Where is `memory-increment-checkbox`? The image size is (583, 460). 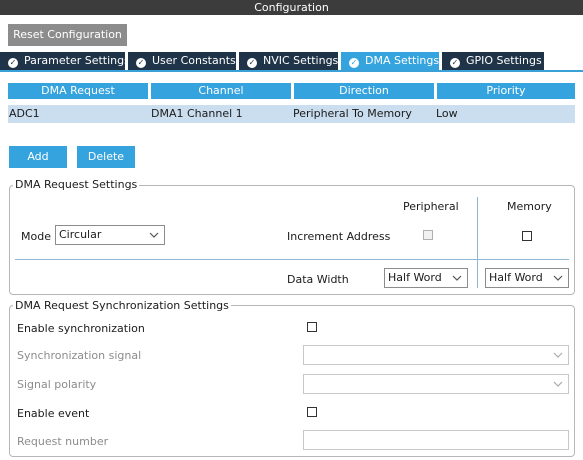 memory-increment-checkbox is located at coordinates (527, 236).